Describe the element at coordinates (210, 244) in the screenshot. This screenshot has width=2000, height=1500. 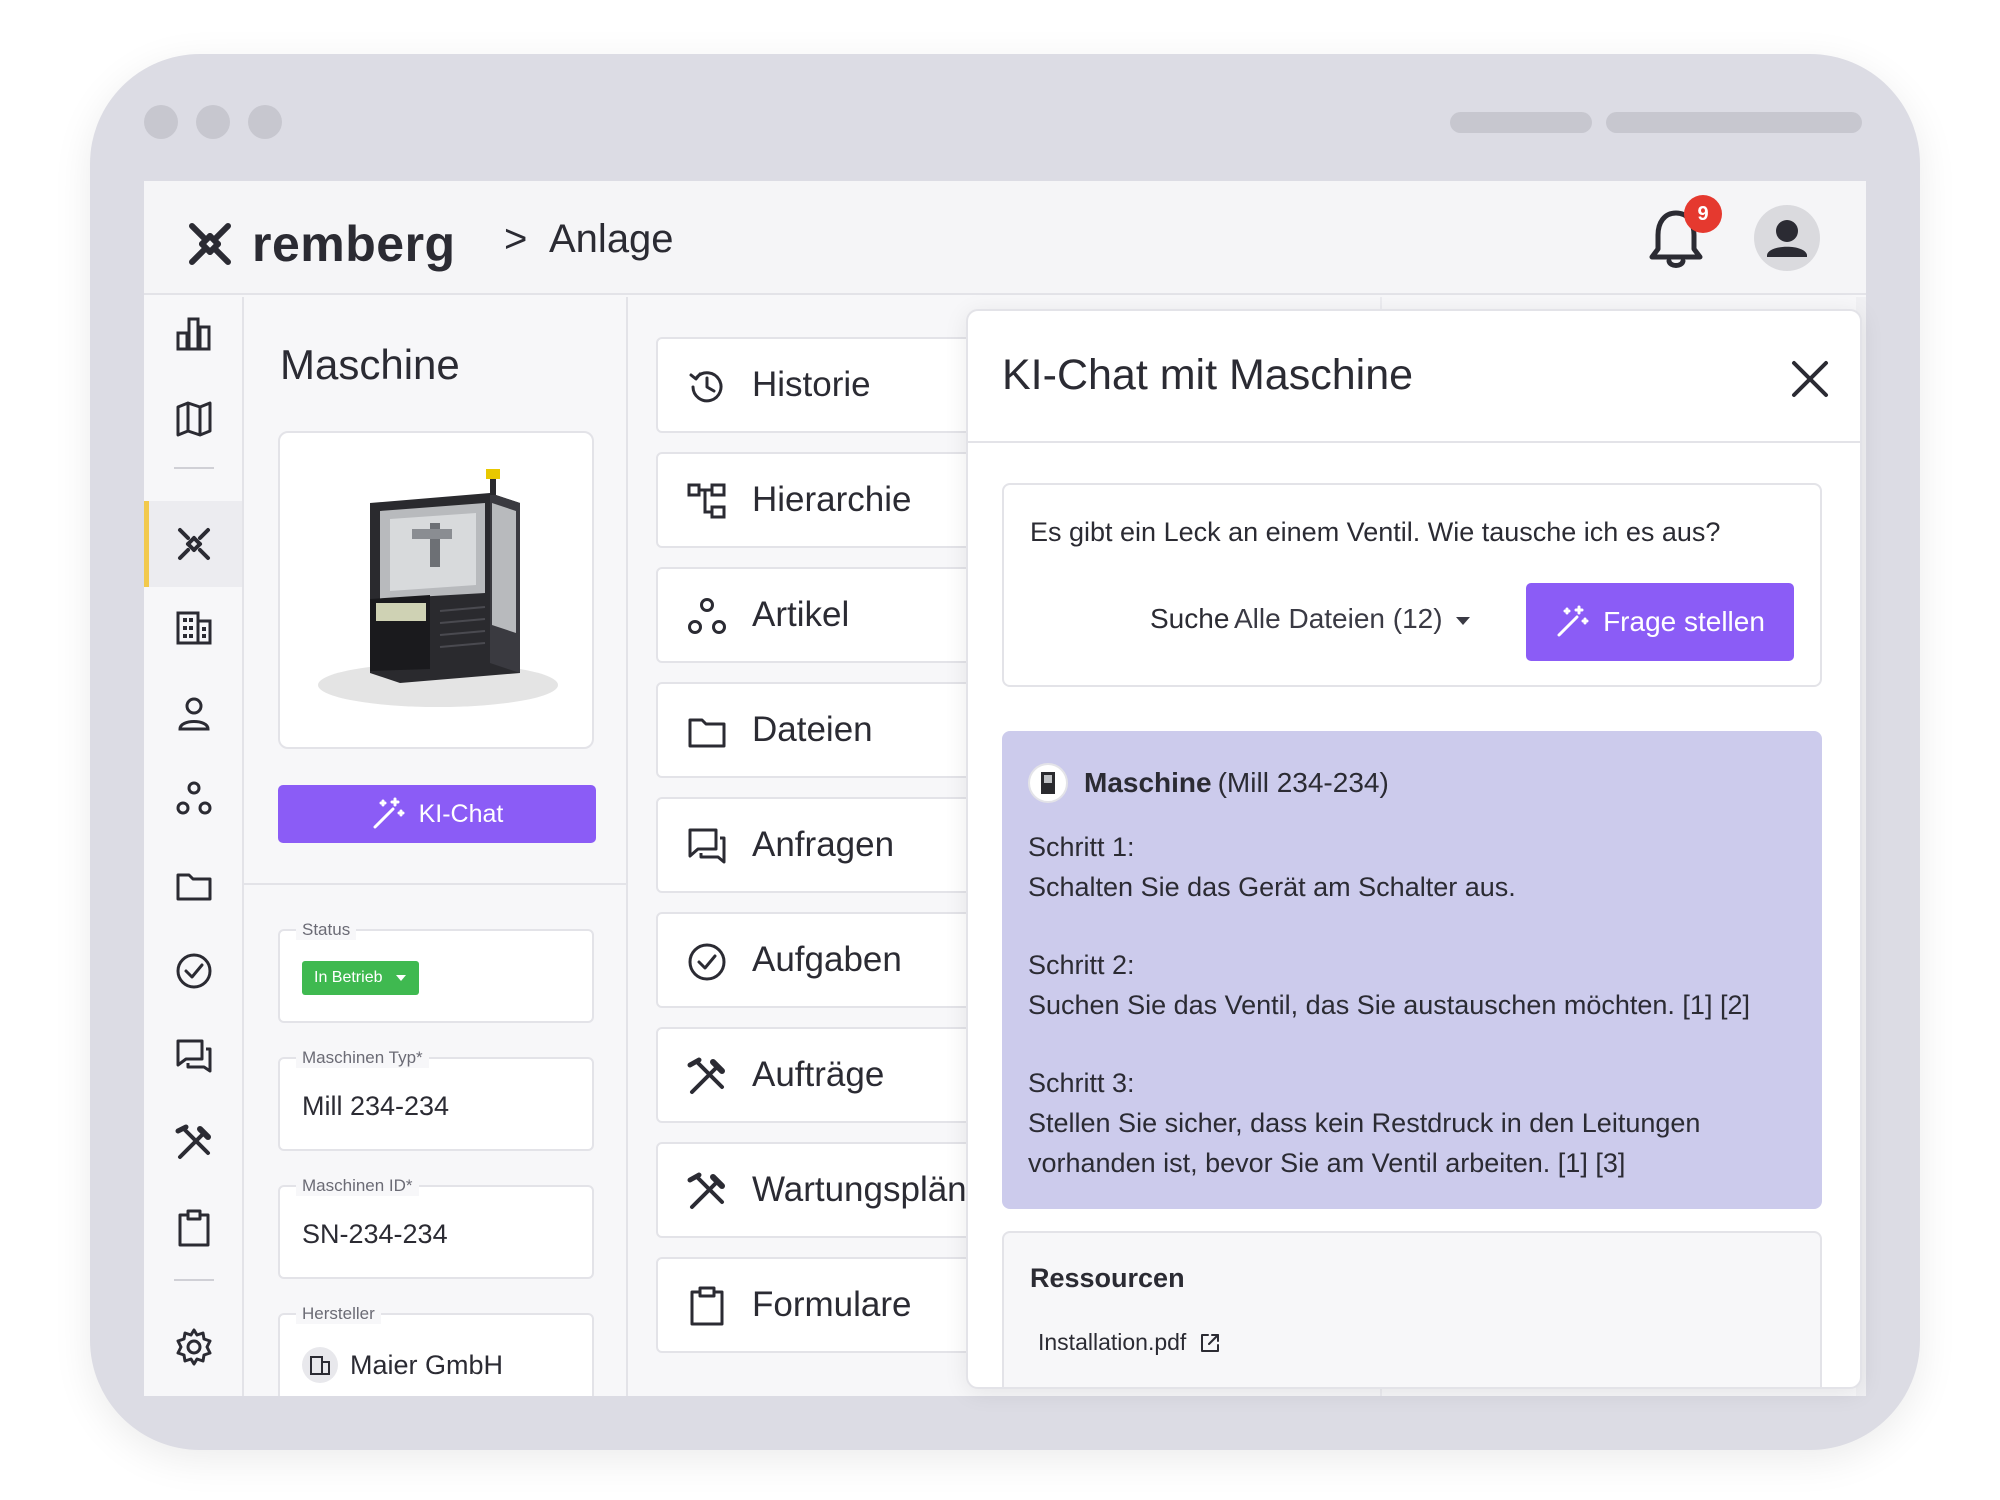
I see `remberg-logo-icon` at that location.